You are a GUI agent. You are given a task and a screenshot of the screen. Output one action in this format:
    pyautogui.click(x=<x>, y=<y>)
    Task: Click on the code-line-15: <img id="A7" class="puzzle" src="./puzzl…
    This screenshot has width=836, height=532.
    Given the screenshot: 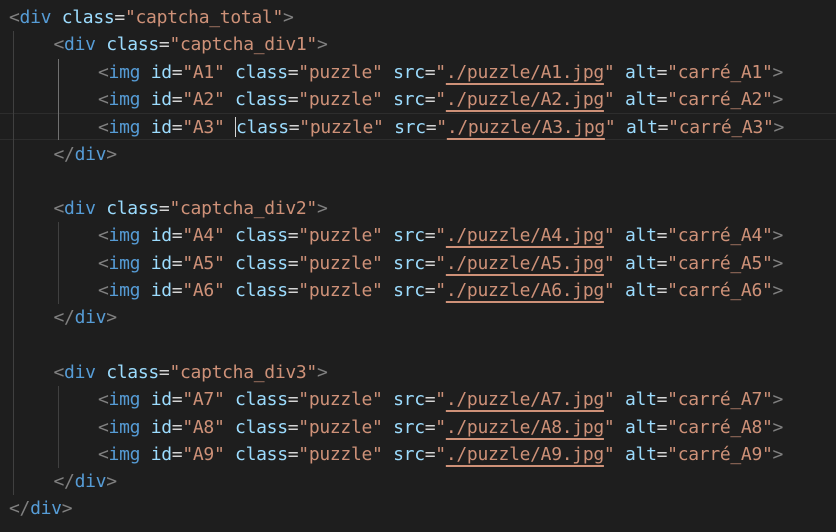 What is the action you would take?
    pyautogui.click(x=396, y=399)
    